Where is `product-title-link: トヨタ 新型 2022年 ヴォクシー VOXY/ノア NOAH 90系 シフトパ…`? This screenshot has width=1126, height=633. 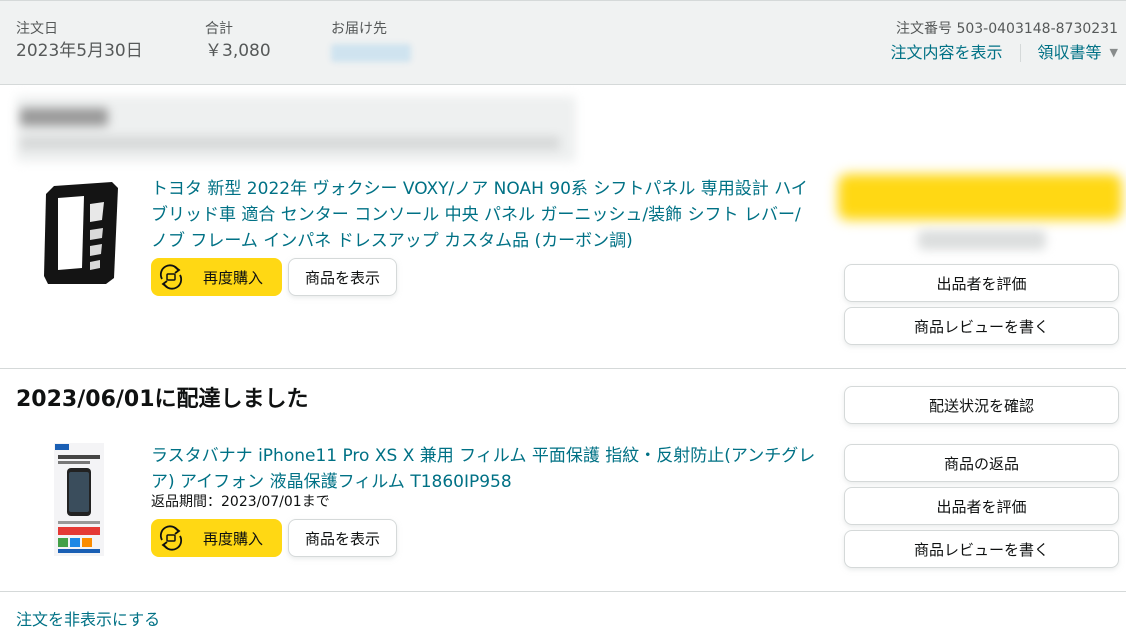 product-title-link: トヨタ 新型 2022年 ヴォクシー VOXY/ノア NOAH 90系 シフトパ… is located at coordinates (481, 215).